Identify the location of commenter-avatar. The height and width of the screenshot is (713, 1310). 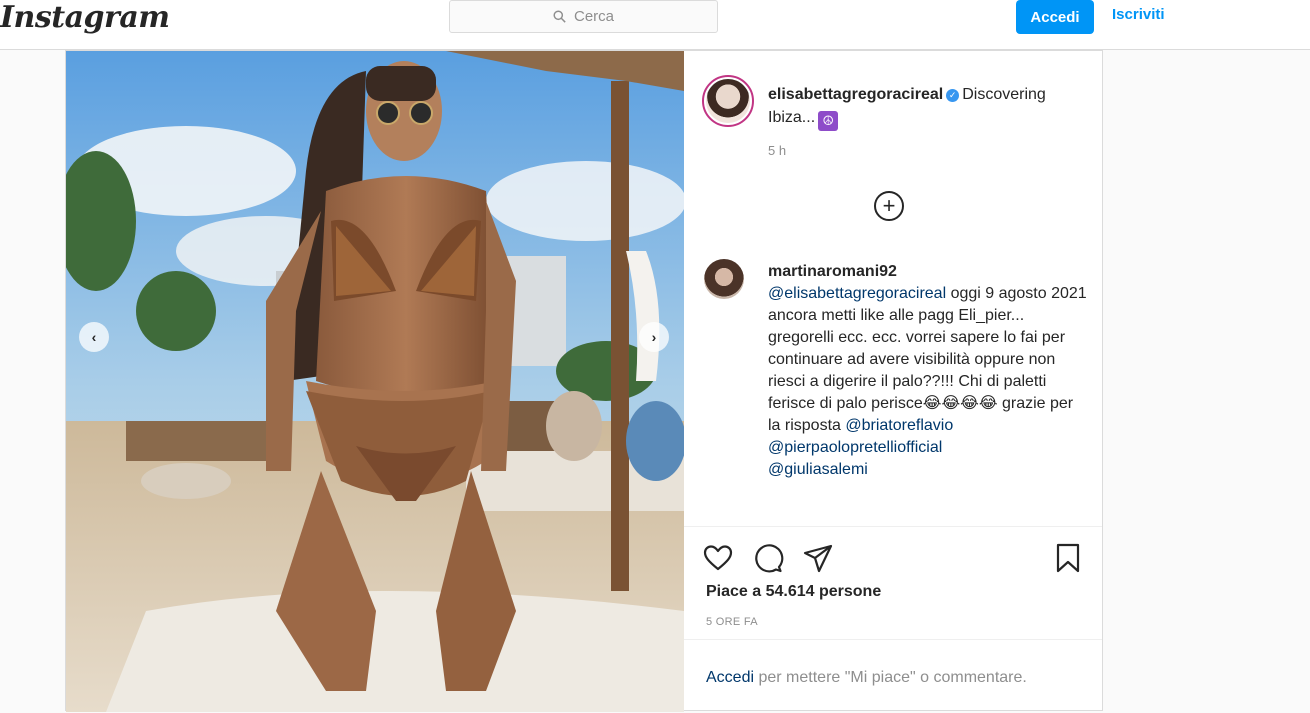
(724, 279).